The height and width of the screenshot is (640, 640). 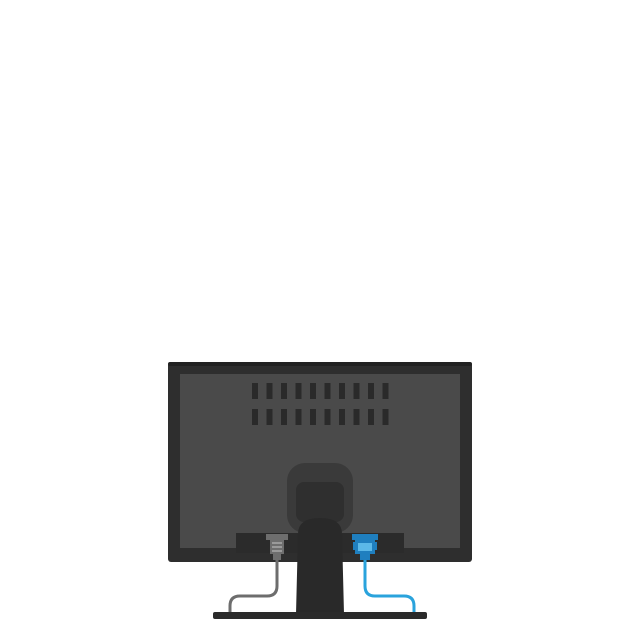 I want to click on stand-neck, so click(x=320, y=566).